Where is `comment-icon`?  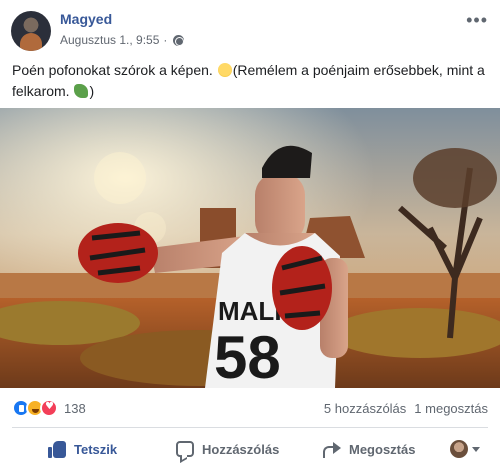
comment-icon is located at coordinates (185, 449).